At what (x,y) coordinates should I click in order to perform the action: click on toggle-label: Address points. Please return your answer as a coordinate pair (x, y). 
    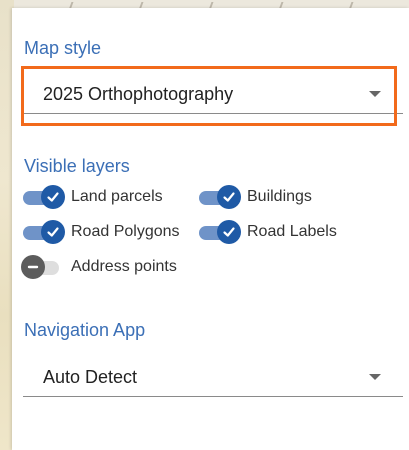
    Looking at the image, I should click on (124, 266).